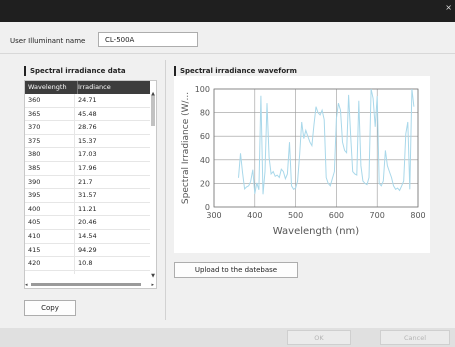 The image size is (455, 347). I want to click on irradiance-cell: 20.46, so click(87, 222).